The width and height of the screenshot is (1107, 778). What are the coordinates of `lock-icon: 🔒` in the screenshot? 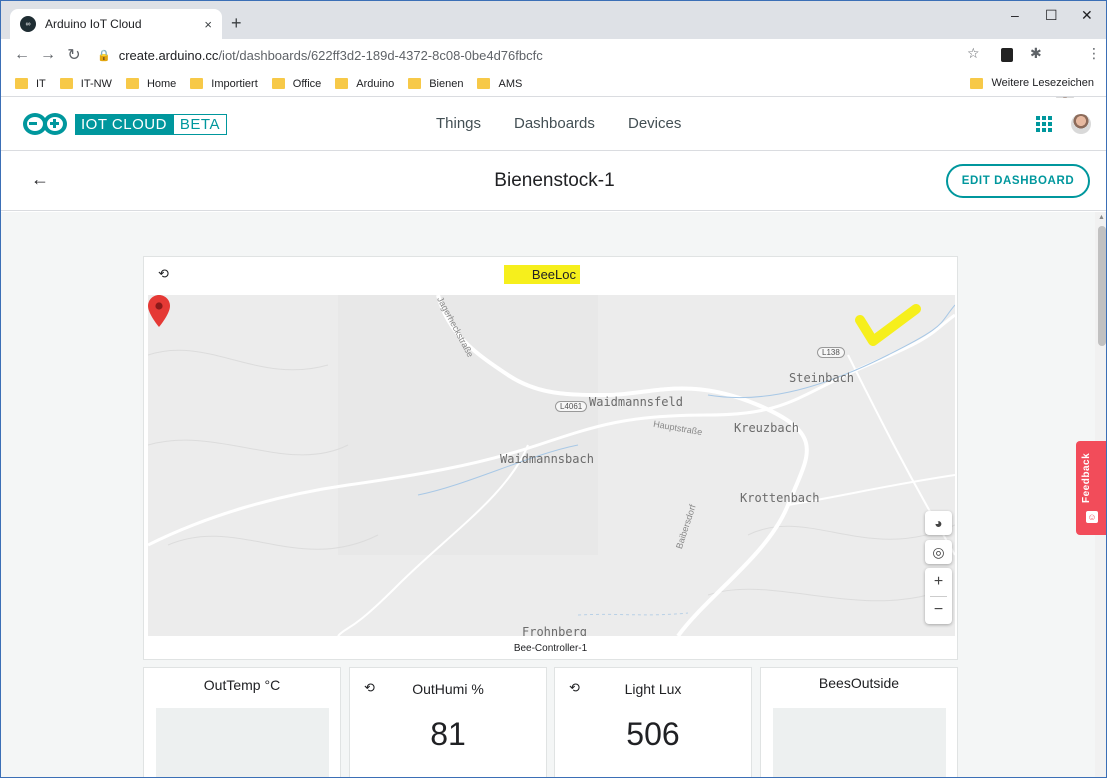 It's located at (104, 55).